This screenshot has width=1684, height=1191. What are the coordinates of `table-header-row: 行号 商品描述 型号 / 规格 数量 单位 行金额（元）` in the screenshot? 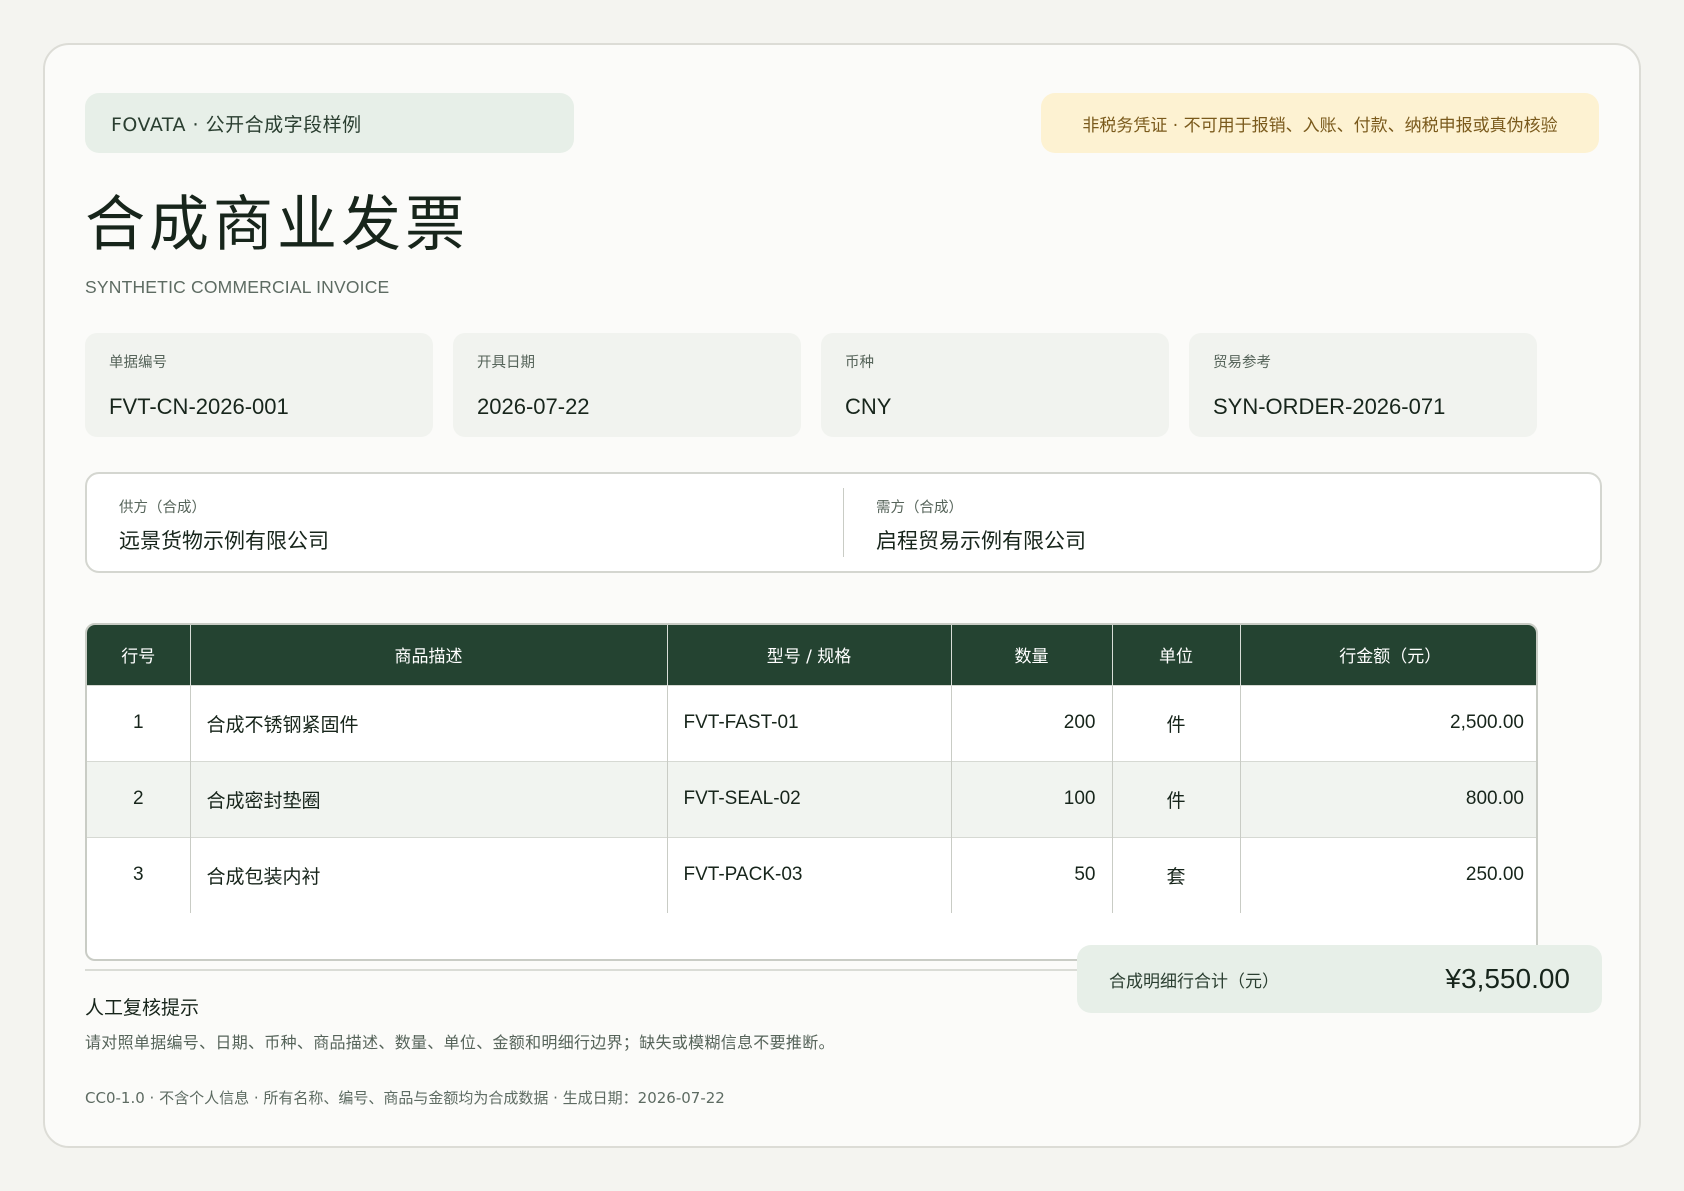 It's located at (811, 655).